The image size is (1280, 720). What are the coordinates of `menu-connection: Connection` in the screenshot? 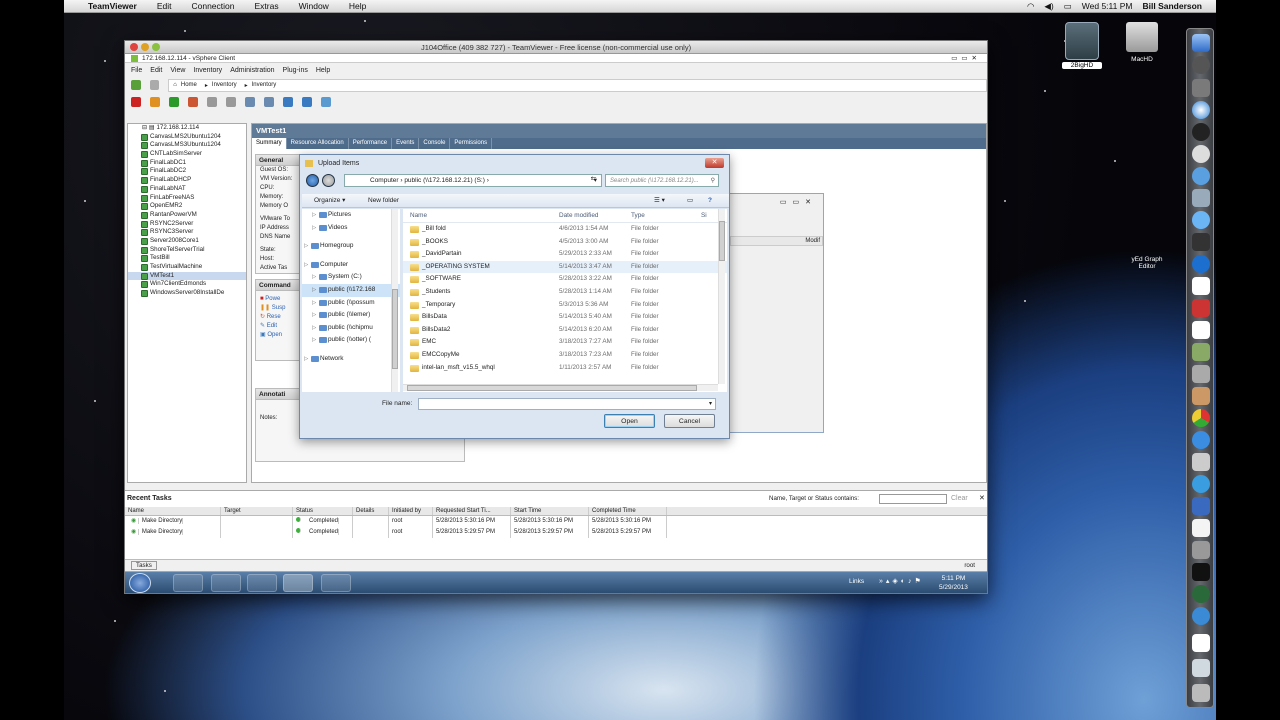 It's located at (212, 6).